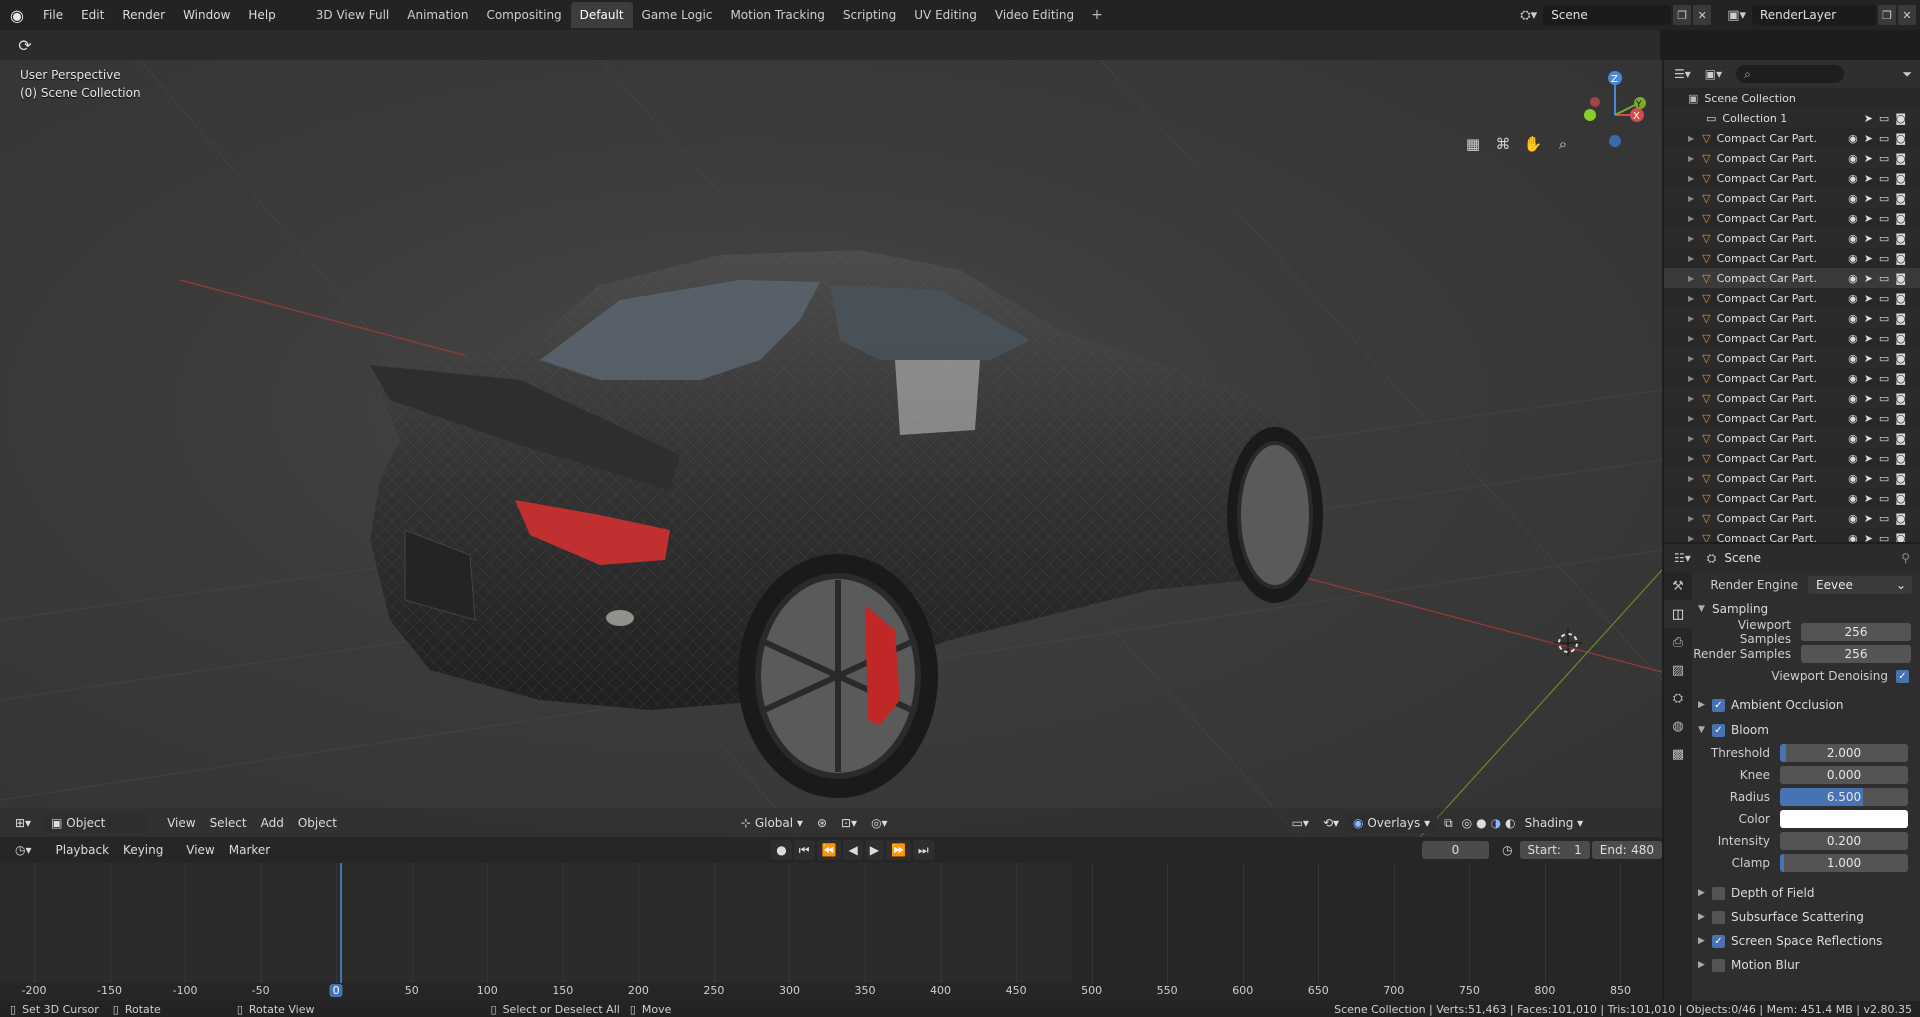 The height and width of the screenshot is (1017, 1920). I want to click on play-icon: ▶, so click(874, 850).